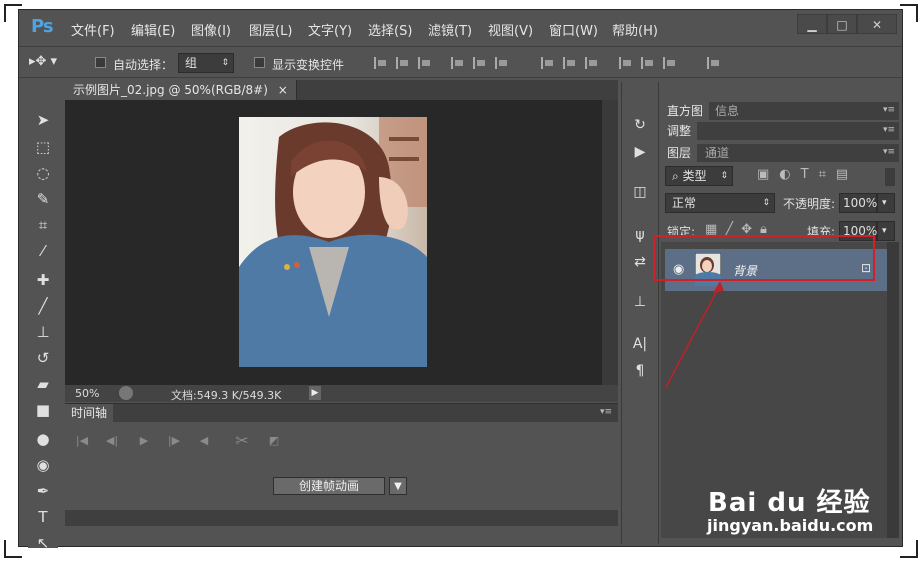 This screenshot has width=922, height=562. Describe the element at coordinates (43, 280) in the screenshot. I see `healing-brush-icon: ✚` at that location.